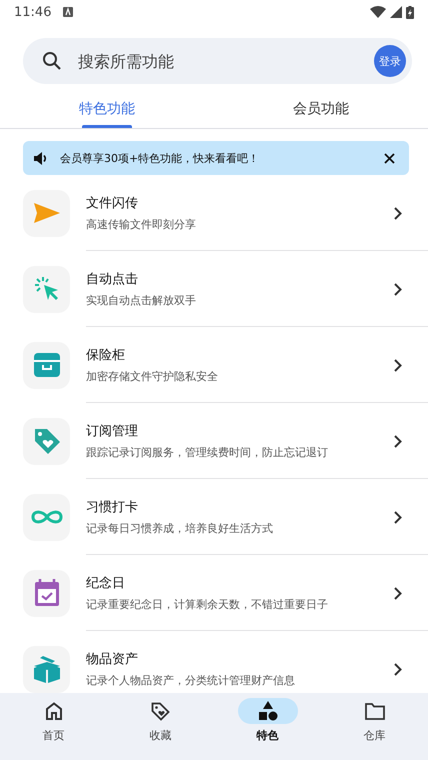 The image size is (428, 760). What do you see at coordinates (107, 109) in the screenshot?
I see `tab: 特色功能` at bounding box center [107, 109].